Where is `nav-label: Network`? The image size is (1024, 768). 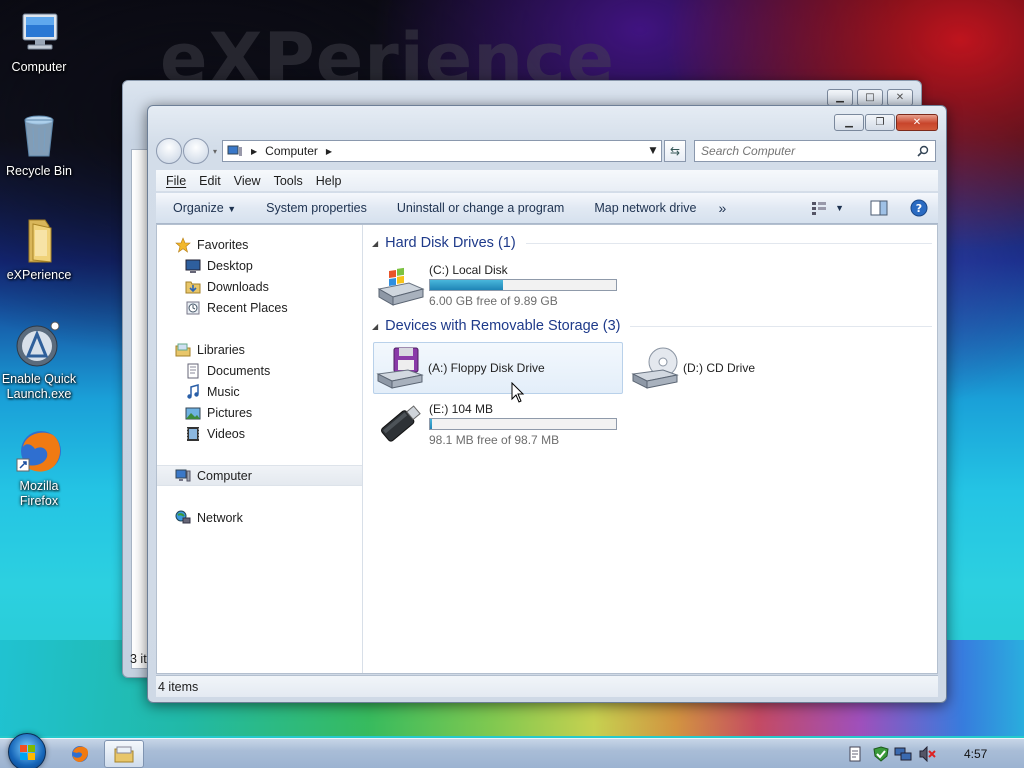
nav-label: Network is located at coordinates (220, 517).